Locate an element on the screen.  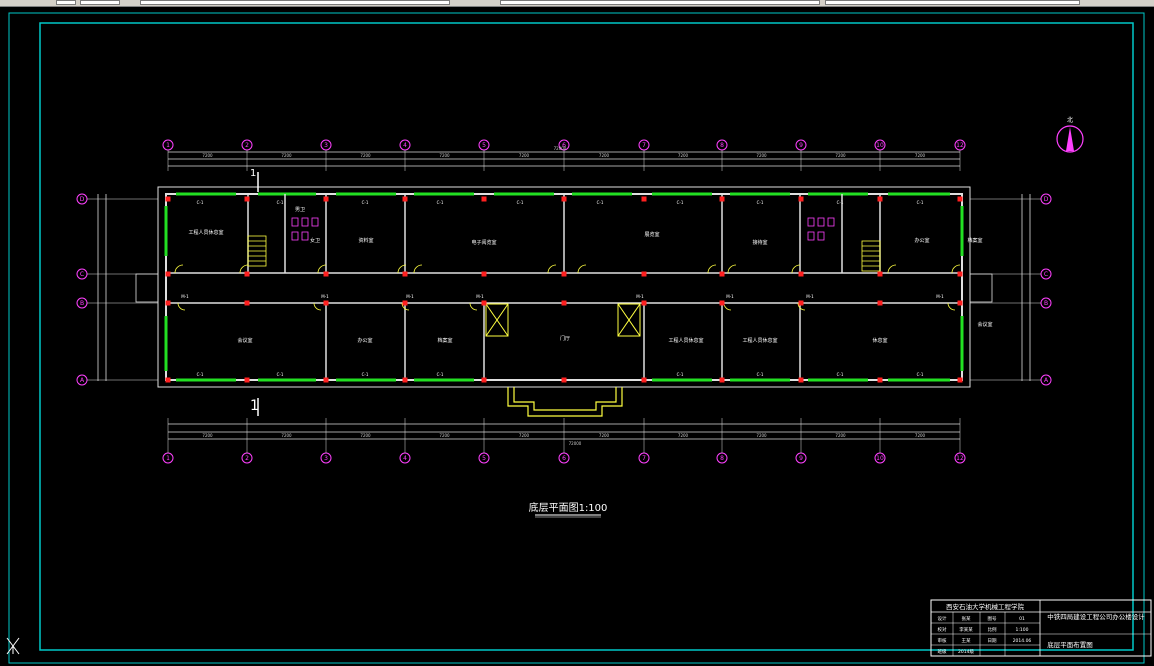
svg-text: D is located at coordinates (82, 199).